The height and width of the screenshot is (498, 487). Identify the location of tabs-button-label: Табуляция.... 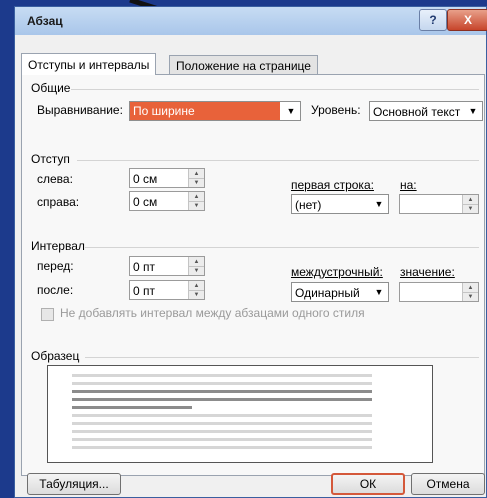
(74, 484).